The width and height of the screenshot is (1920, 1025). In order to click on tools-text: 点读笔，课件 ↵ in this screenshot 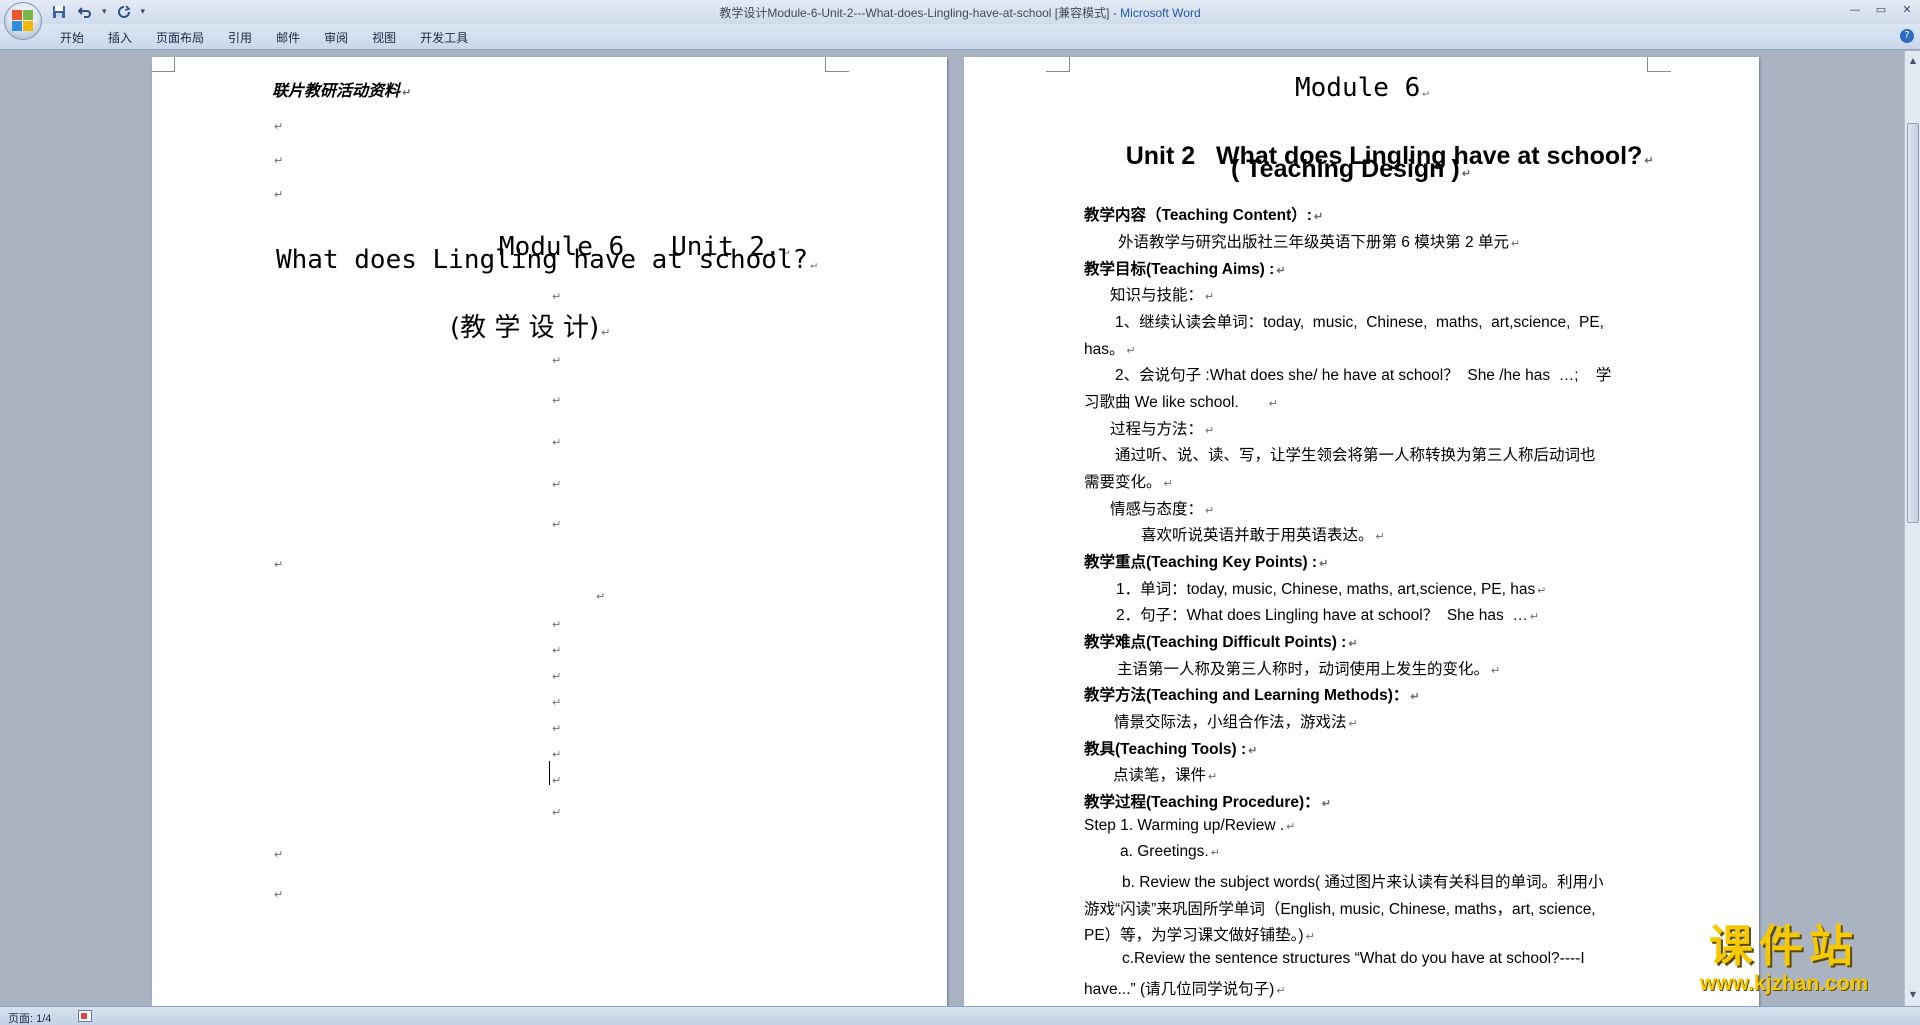, I will do `click(1165, 775)`.